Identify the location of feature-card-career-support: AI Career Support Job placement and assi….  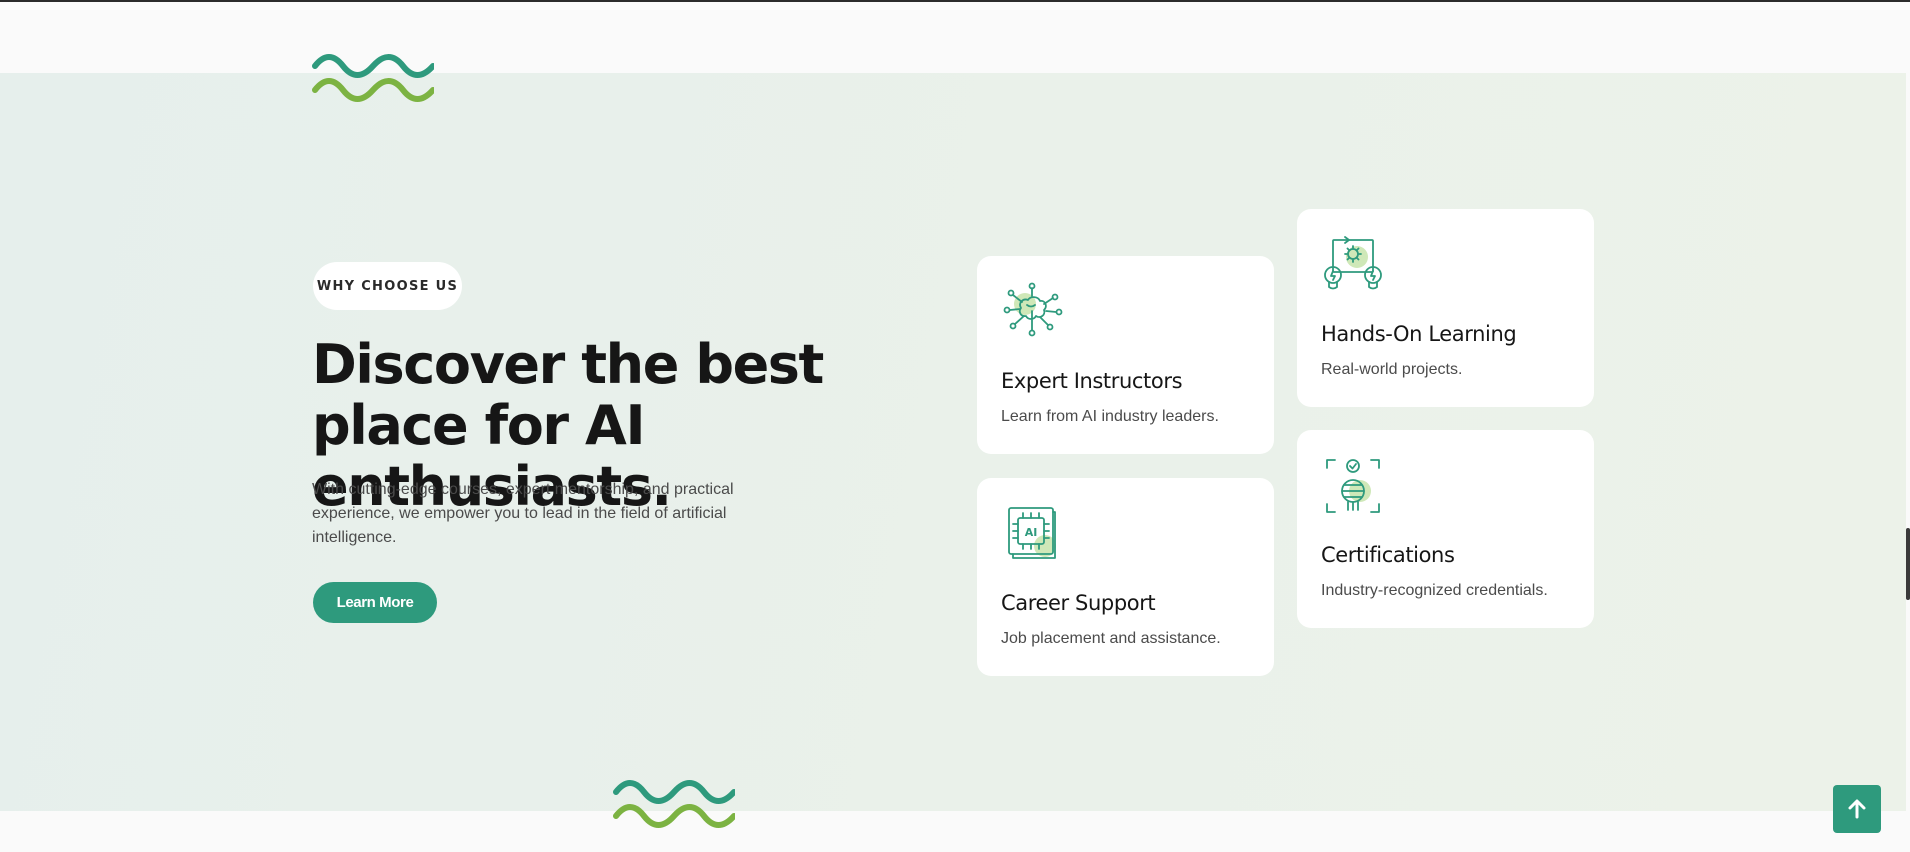
(1125, 577).